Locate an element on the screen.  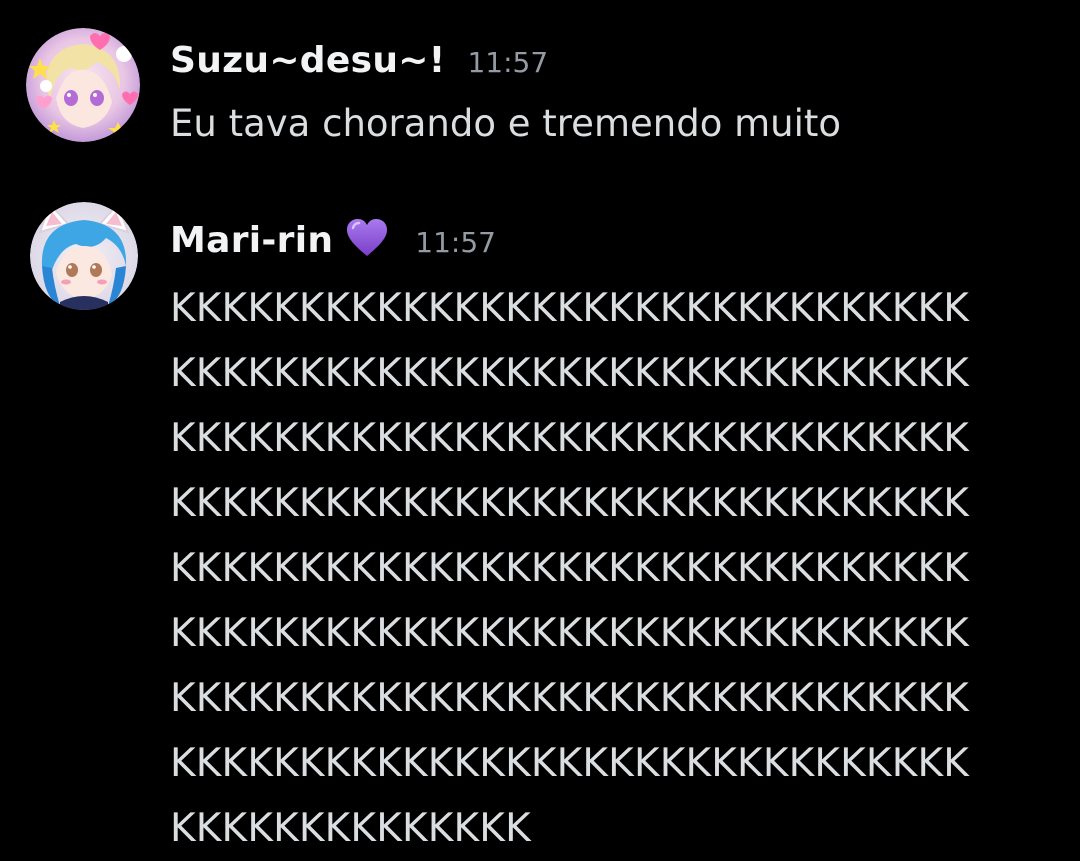
username: Mari-rin is located at coordinates (251, 240).